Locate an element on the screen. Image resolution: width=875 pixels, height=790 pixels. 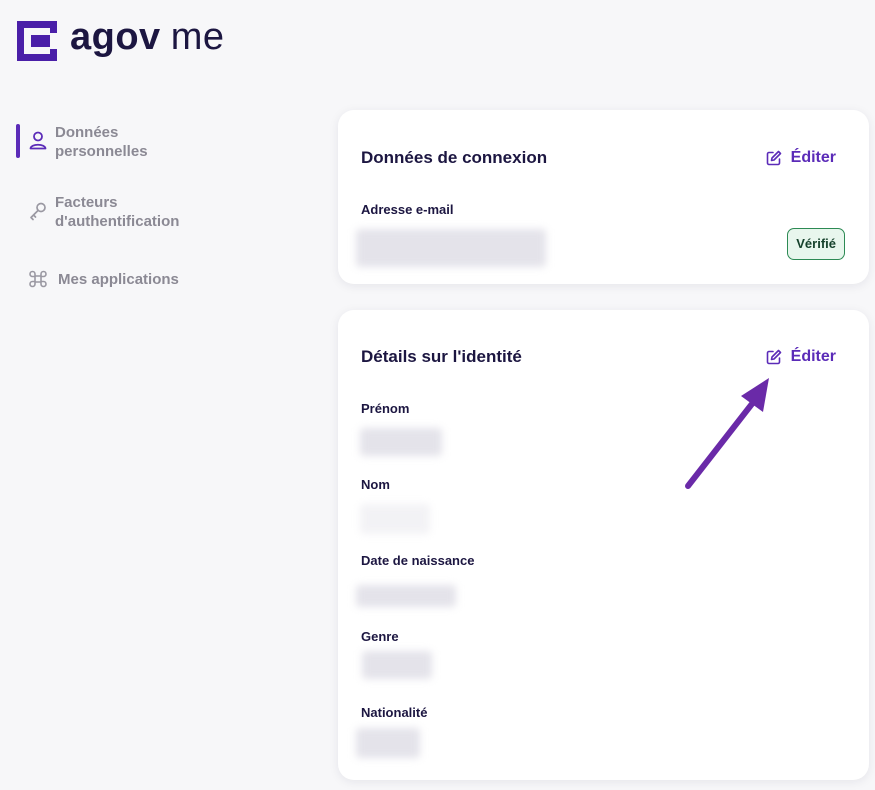
logo-brand-strong: agov is located at coordinates (115, 37).